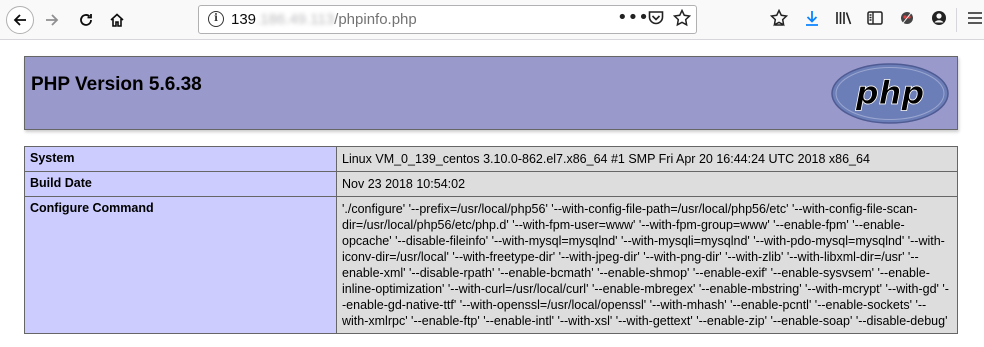  I want to click on php-logo: php, so click(890, 93).